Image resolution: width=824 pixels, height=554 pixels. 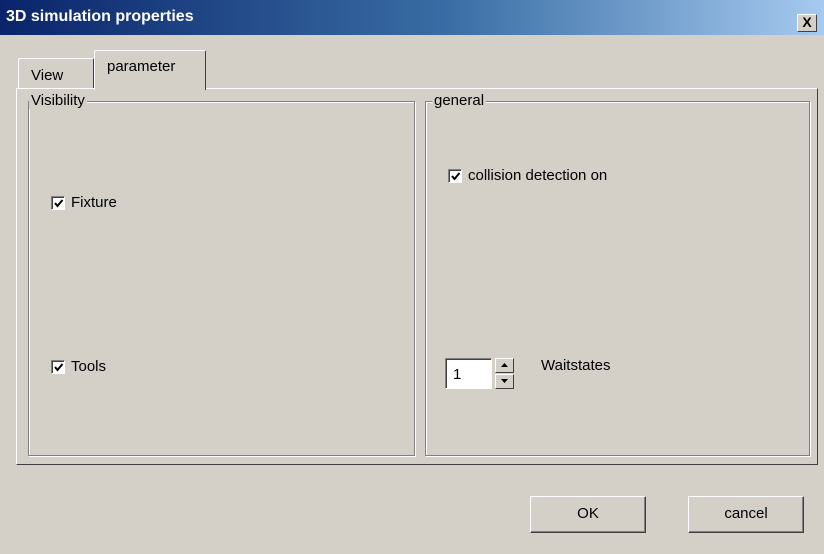 I want to click on fixture-checkbox, so click(x=58, y=203).